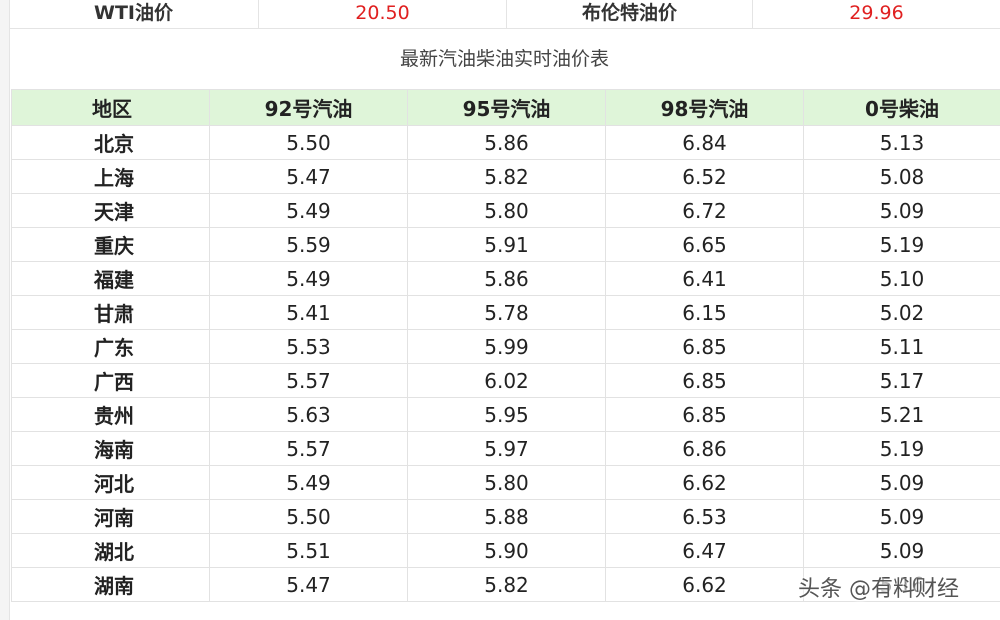 This screenshot has height=620, width=1000. I want to click on table-row: 福建 5.49 5.86 6.41 5.10, so click(505, 278).